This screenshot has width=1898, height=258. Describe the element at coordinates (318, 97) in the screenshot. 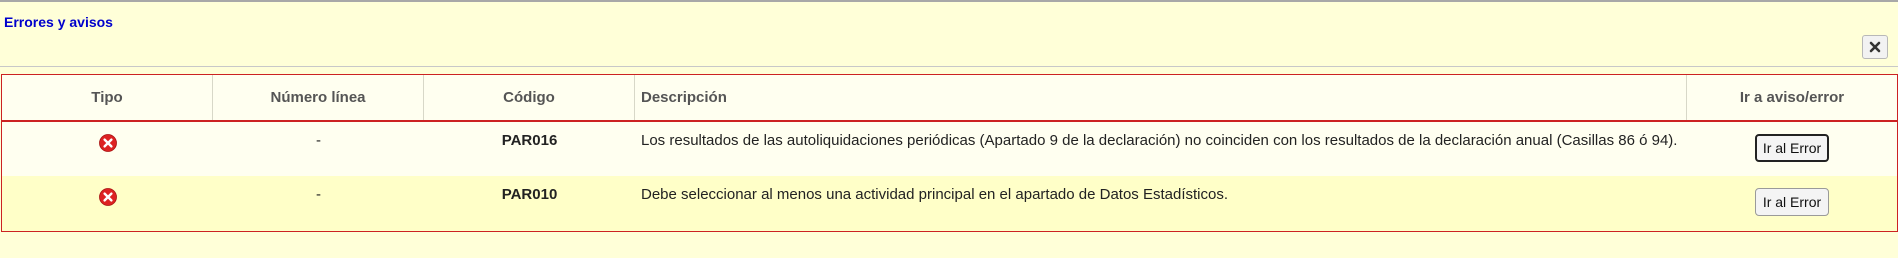

I see `column-header-numero-linea: Número línea` at that location.